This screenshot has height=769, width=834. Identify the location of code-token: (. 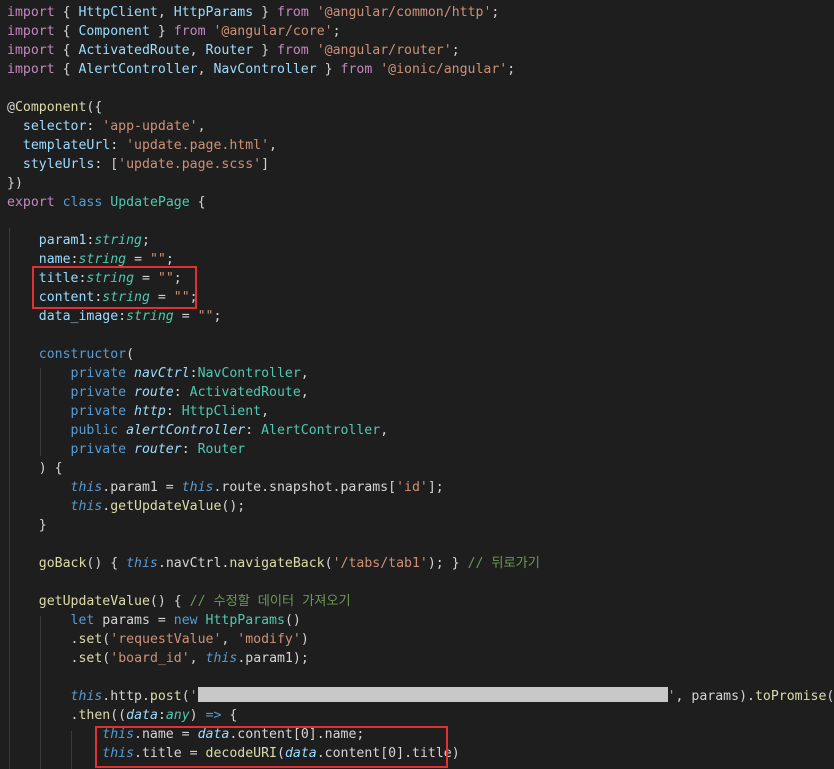
(185, 696).